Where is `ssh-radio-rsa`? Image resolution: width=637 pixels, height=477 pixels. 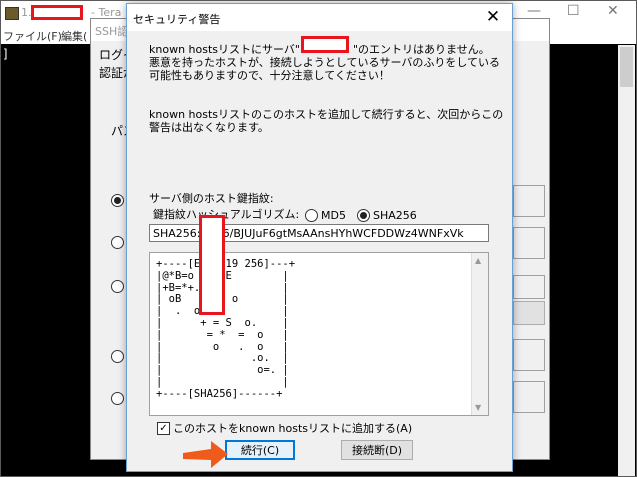 ssh-radio-rsa is located at coordinates (117, 242).